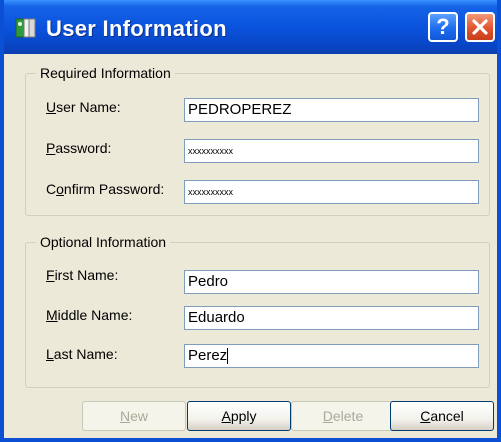 This screenshot has width=501, height=442. What do you see at coordinates (103, 242) in the screenshot?
I see `optional-information-legend: Optional Information` at bounding box center [103, 242].